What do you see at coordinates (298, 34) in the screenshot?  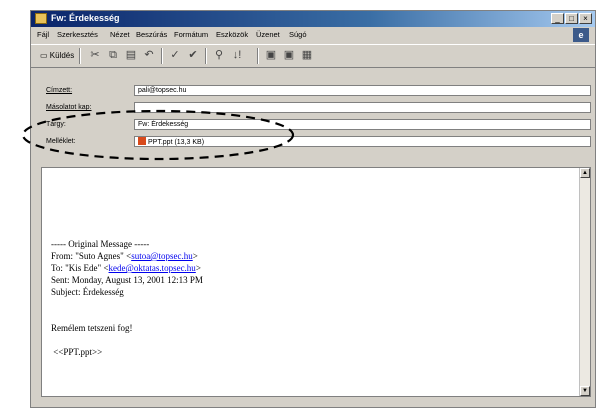 I see `menu-help: Súgó` at bounding box center [298, 34].